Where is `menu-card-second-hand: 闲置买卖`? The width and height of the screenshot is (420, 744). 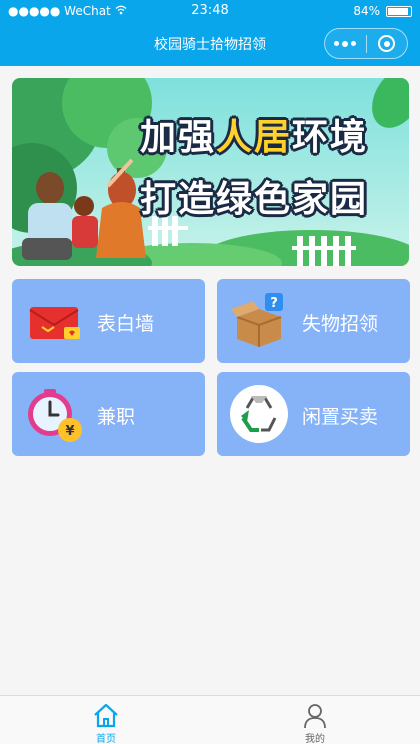
menu-card-second-hand: 闲置买卖 is located at coordinates (313, 414).